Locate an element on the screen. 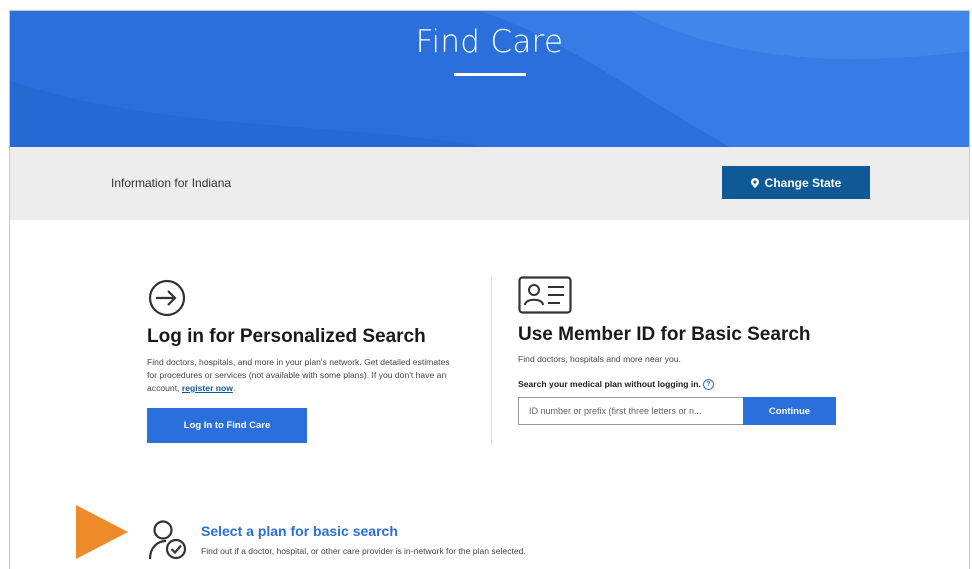  column-divider is located at coordinates (491, 361).